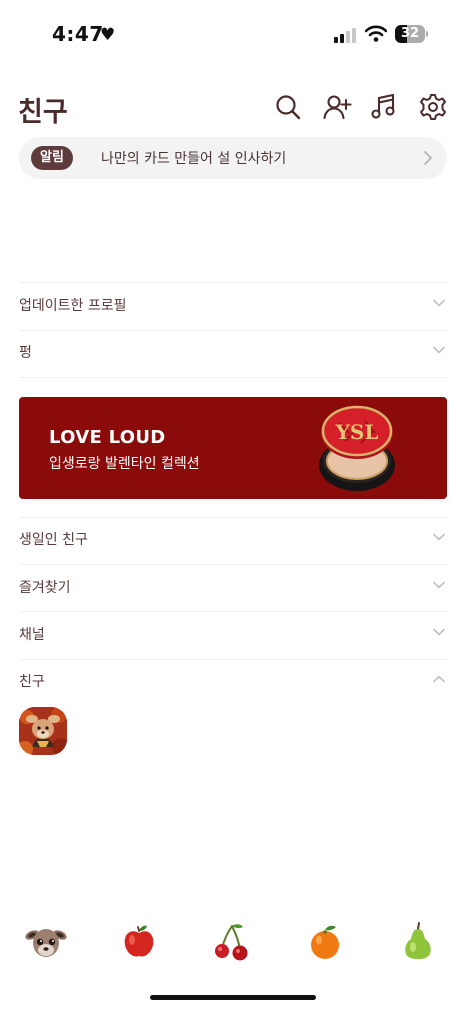 This screenshot has height=1010, width=466. Describe the element at coordinates (43, 731) in the screenshot. I see `friend-avatar` at that location.